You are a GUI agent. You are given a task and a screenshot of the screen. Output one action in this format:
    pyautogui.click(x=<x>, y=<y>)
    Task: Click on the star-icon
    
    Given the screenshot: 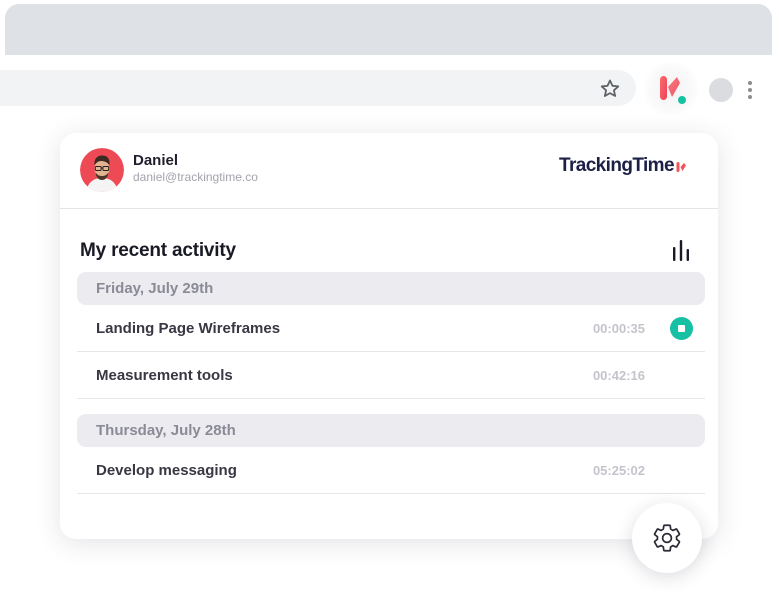 What is the action you would take?
    pyautogui.click(x=610, y=89)
    